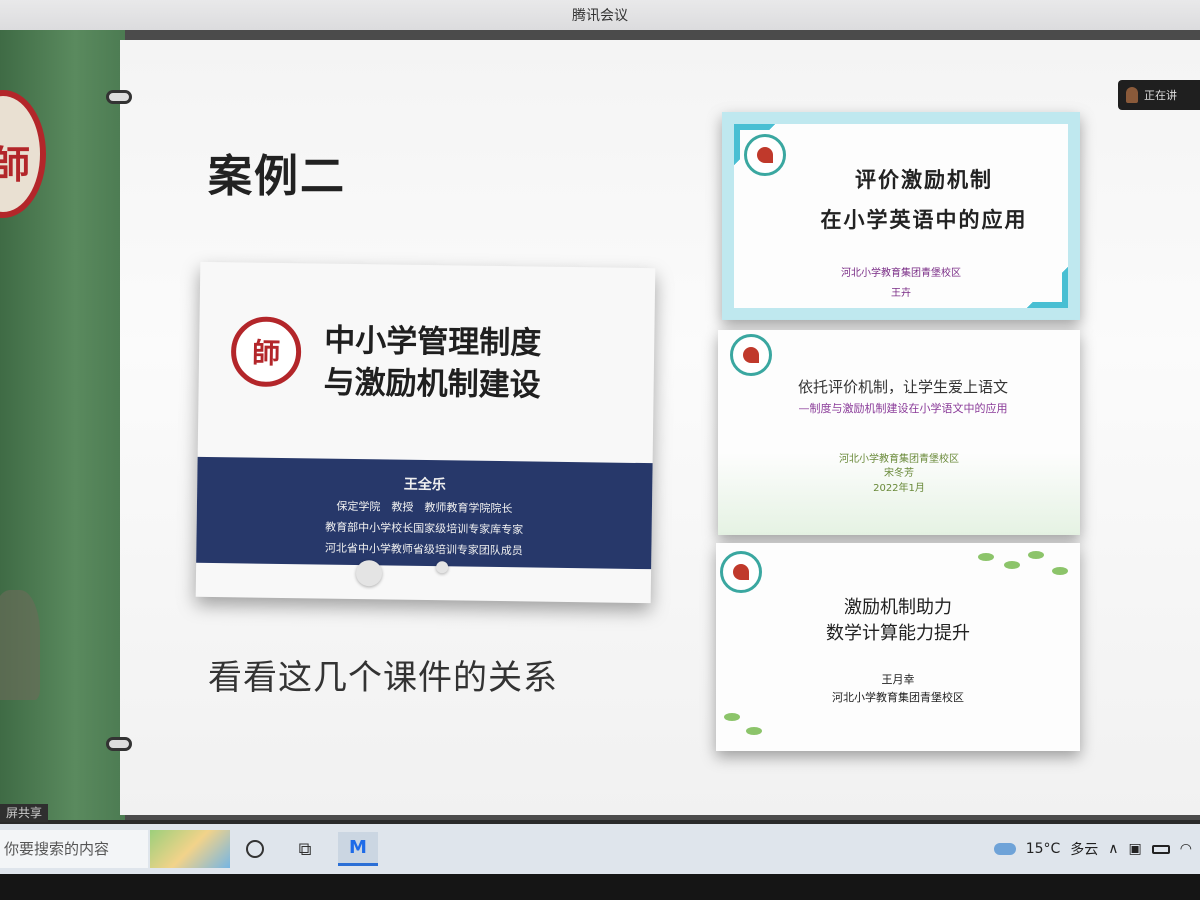  What do you see at coordinates (600, 887) in the screenshot?
I see `screen-bezel` at bounding box center [600, 887].